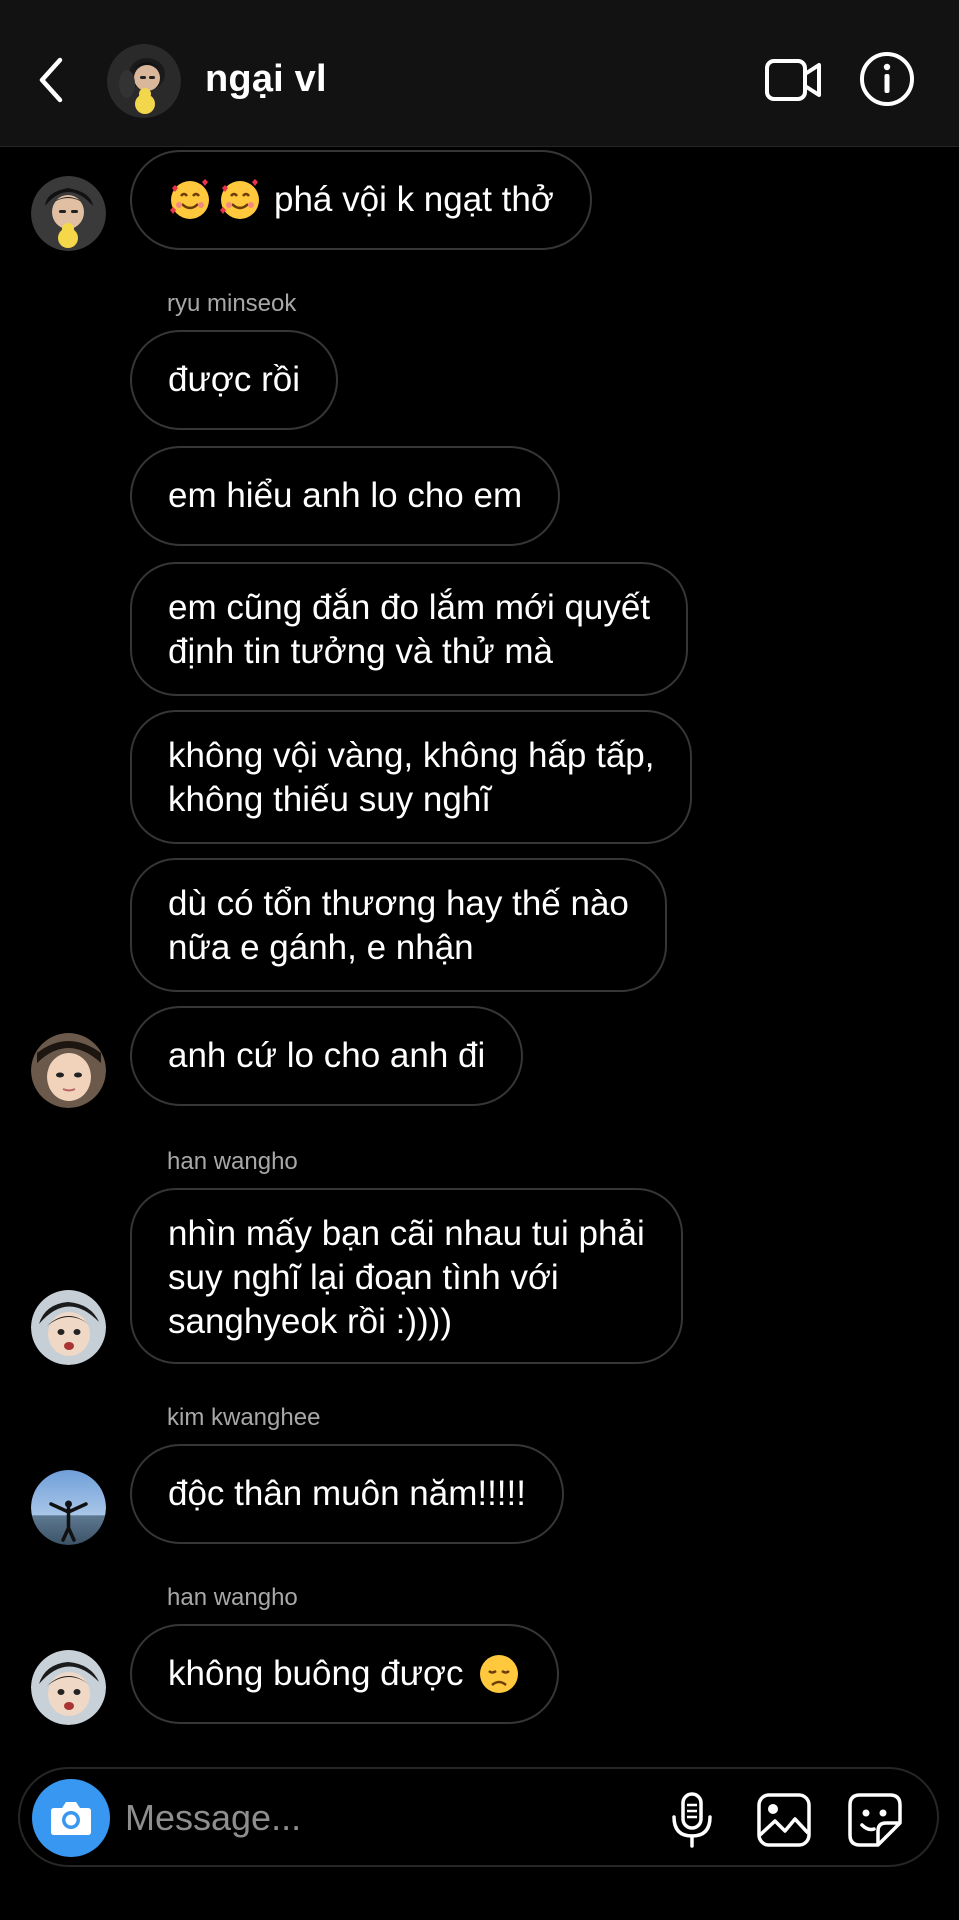  I want to click on message-text-line: định tin tưởng và thử mà, so click(360, 651).